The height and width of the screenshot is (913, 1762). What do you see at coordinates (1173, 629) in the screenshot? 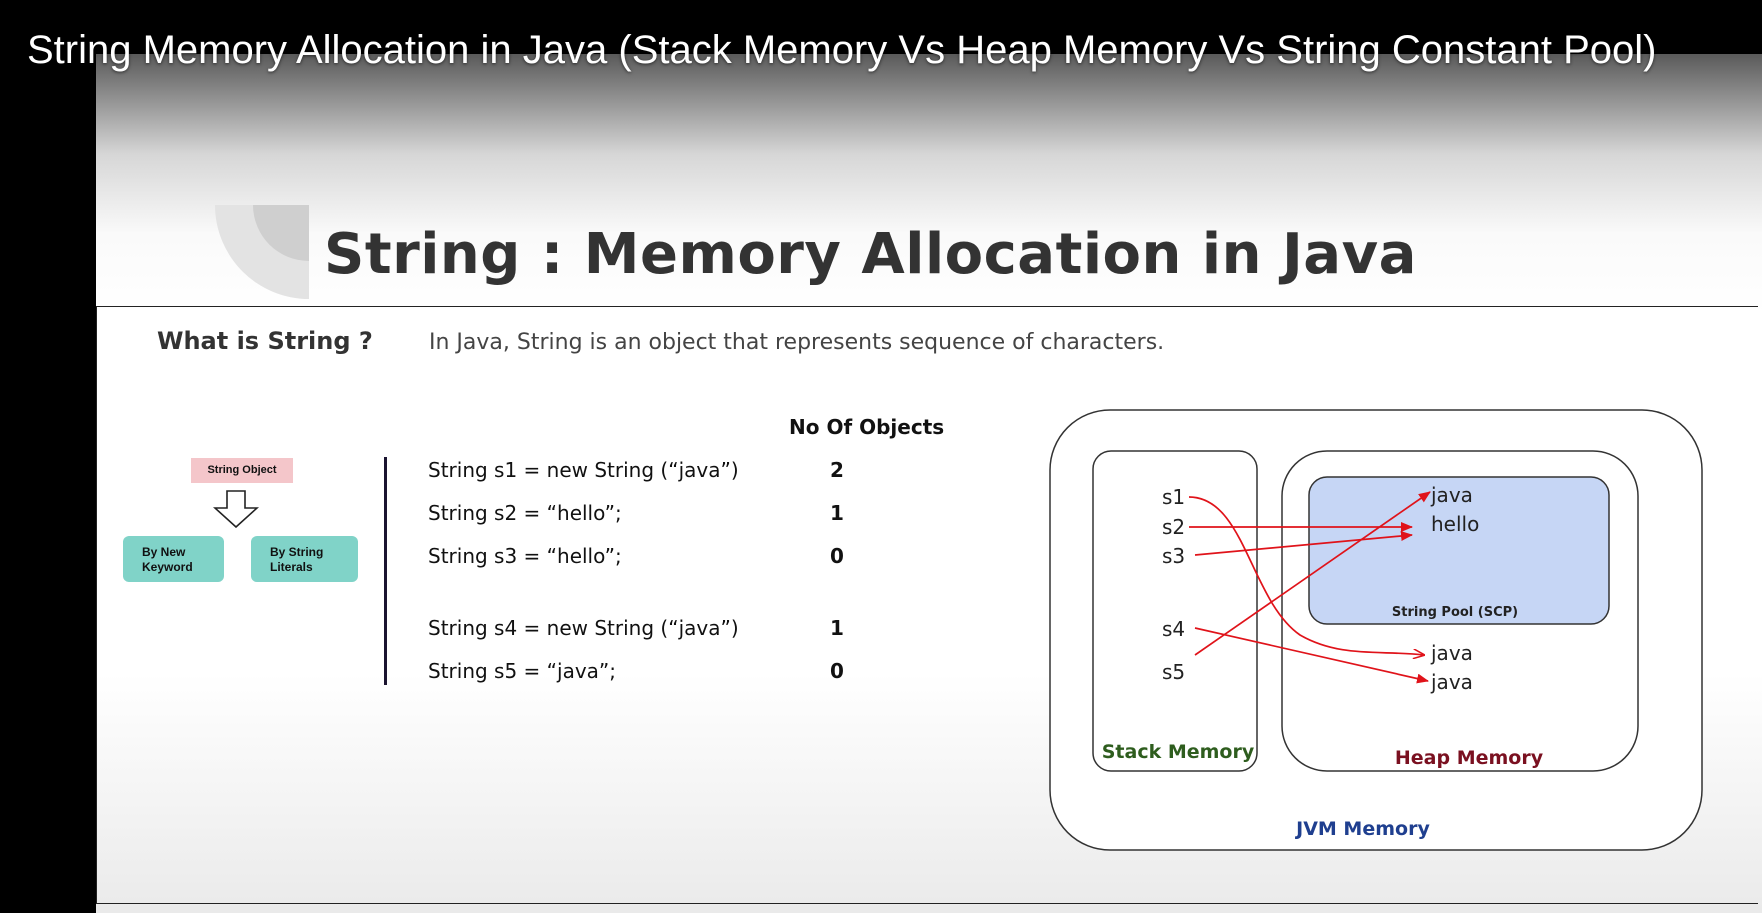
I see `stack-var-s4: s4` at bounding box center [1173, 629].